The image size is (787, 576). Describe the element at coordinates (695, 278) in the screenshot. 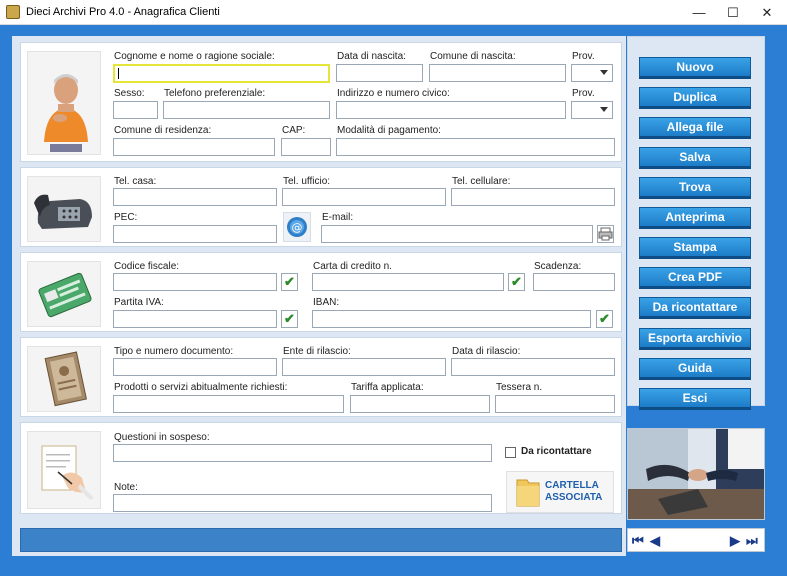

I see `crea-pdf-button: Crea PDF` at that location.